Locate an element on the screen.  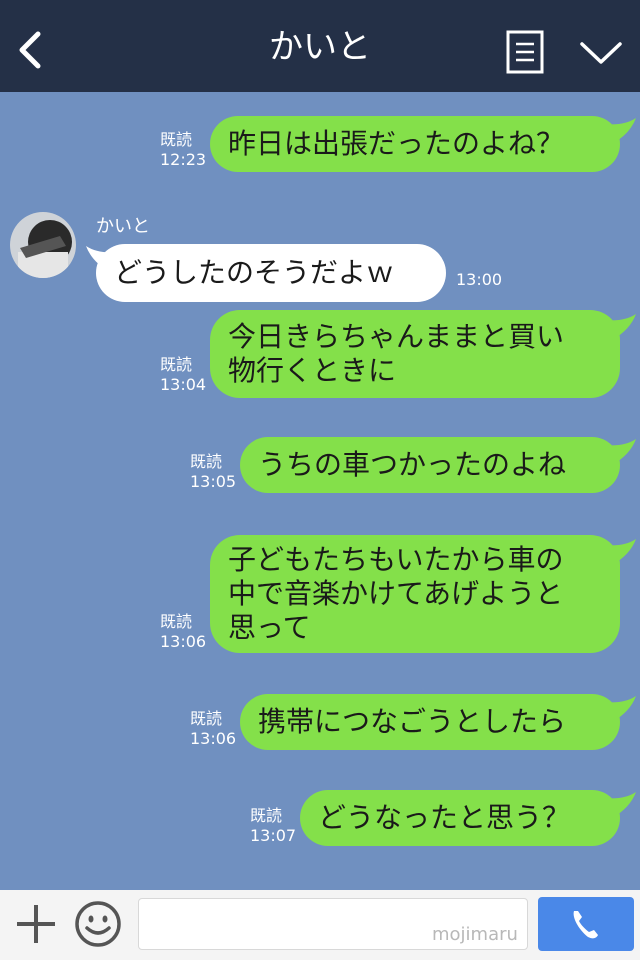
call-button is located at coordinates (586, 924).